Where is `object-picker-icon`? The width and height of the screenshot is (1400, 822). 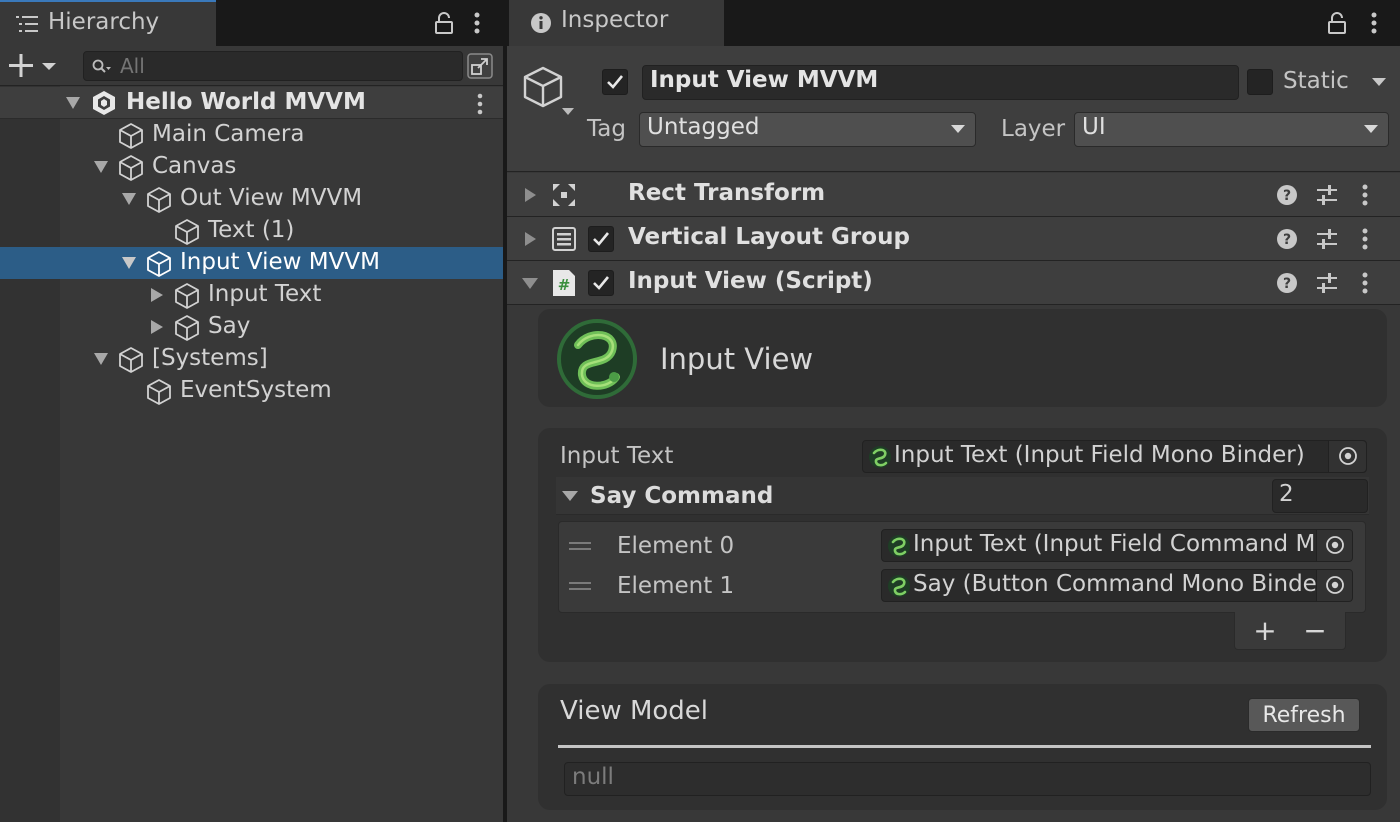 object-picker-icon is located at coordinates (1335, 585).